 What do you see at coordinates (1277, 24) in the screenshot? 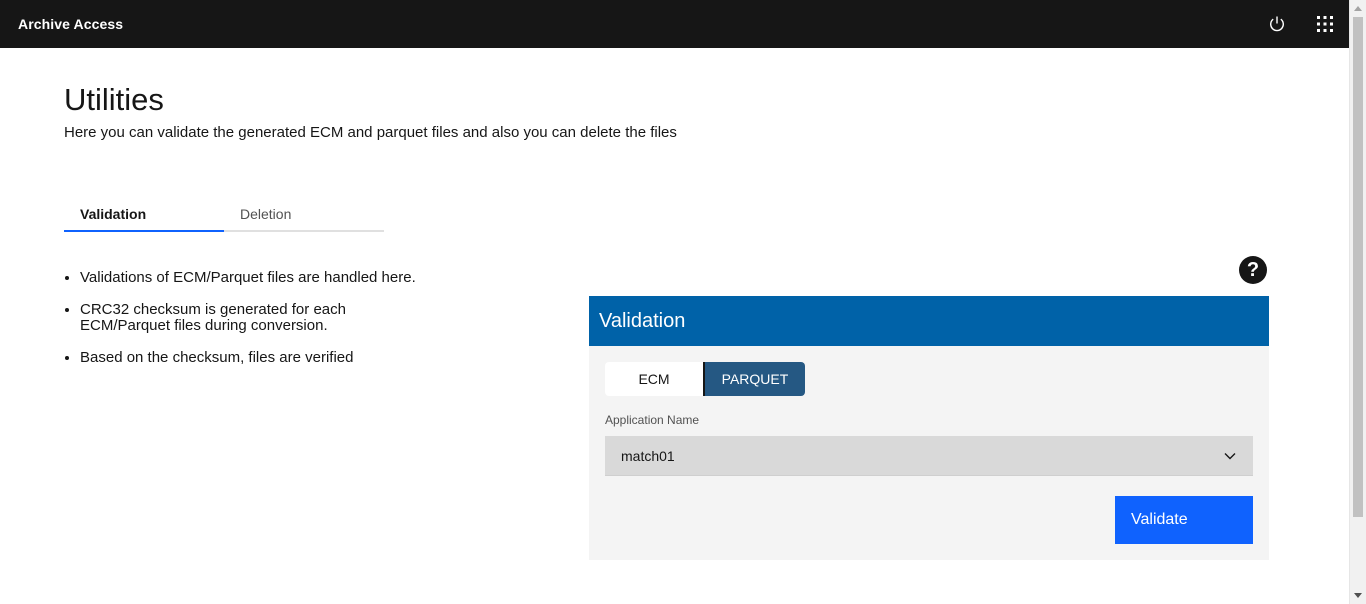
I see `power-icon` at bounding box center [1277, 24].